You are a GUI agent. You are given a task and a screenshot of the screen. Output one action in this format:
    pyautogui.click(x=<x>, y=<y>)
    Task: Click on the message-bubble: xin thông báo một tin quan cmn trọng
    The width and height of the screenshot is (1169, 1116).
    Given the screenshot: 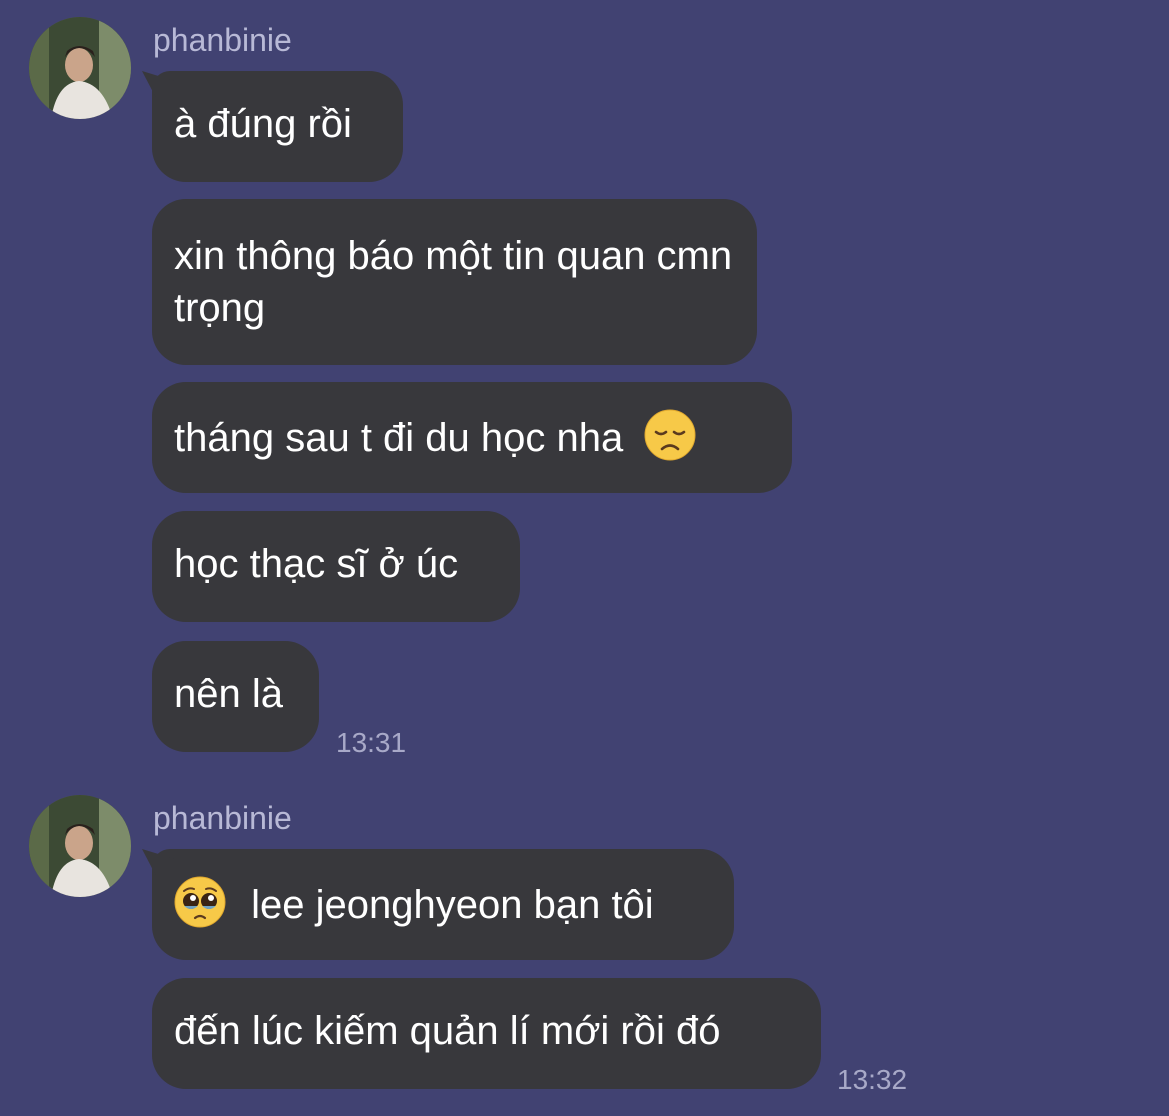 What is the action you would take?
    pyautogui.click(x=454, y=282)
    